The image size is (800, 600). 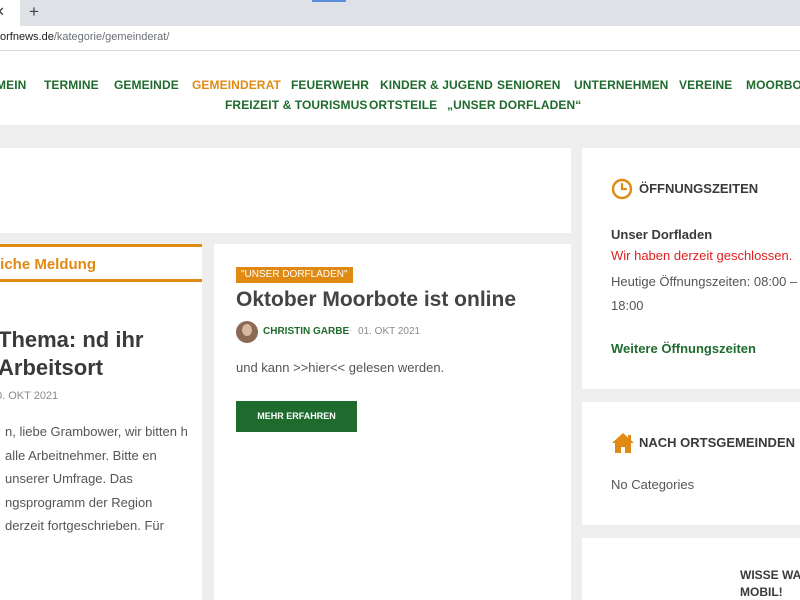 I want to click on towns-widget: NACH ORTSGEMEINDEN No Categories, so click(x=691, y=463).